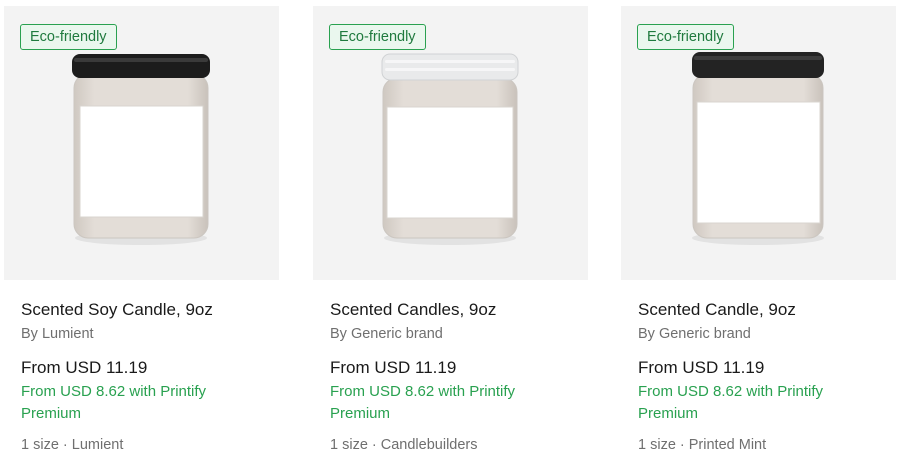 This screenshot has width=900, height=458. Describe the element at coordinates (702, 445) in the screenshot. I see `product-meta: 1 size · Printed Mint` at that location.